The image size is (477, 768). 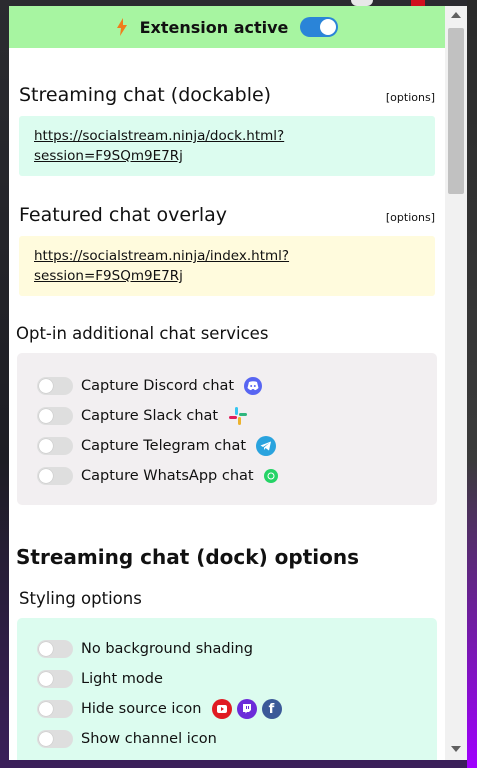 What do you see at coordinates (150, 416) in the screenshot?
I see `slack-label: Capture Slack chat` at bounding box center [150, 416].